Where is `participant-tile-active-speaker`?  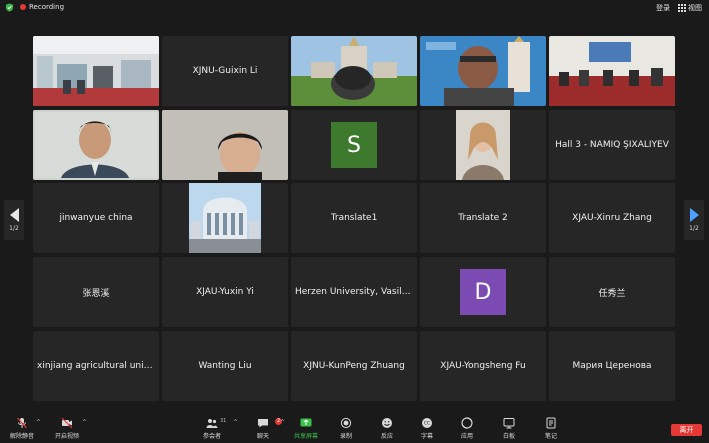 participant-tile-active-speaker is located at coordinates (96, 145).